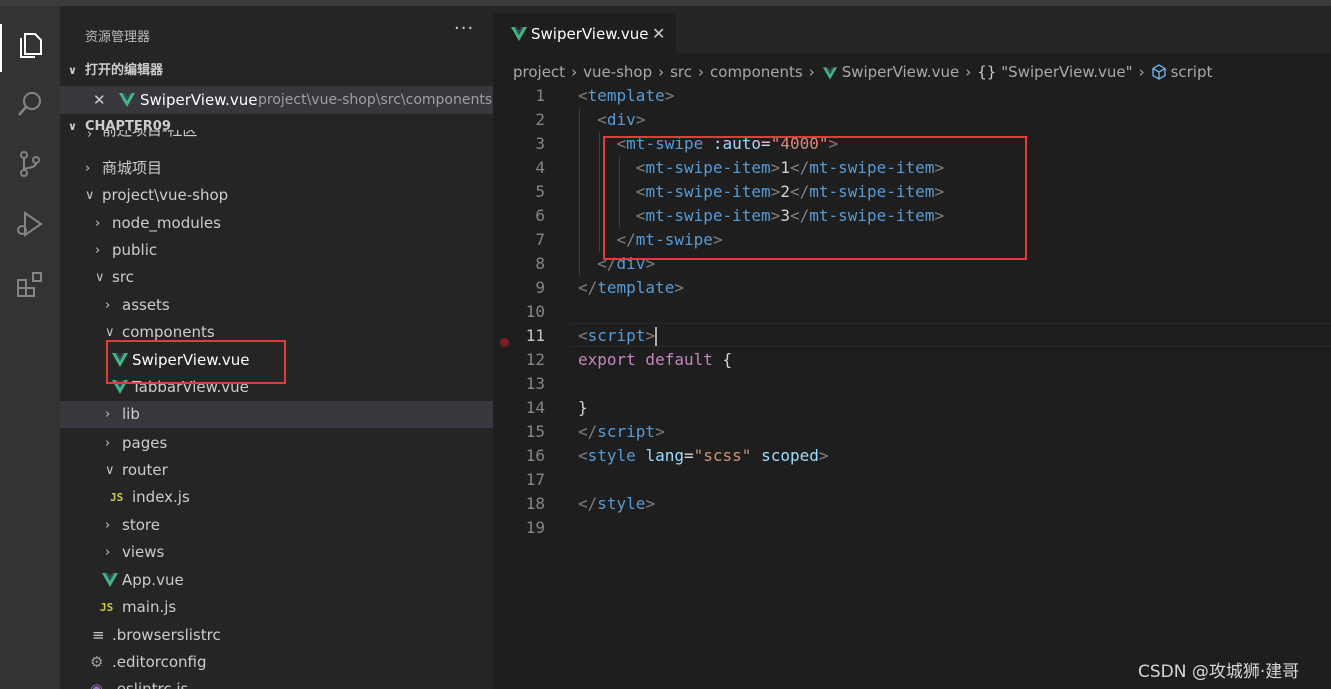  Describe the element at coordinates (276, 635) in the screenshot. I see `tree-item-file: ≡ .browserslistrc` at that location.